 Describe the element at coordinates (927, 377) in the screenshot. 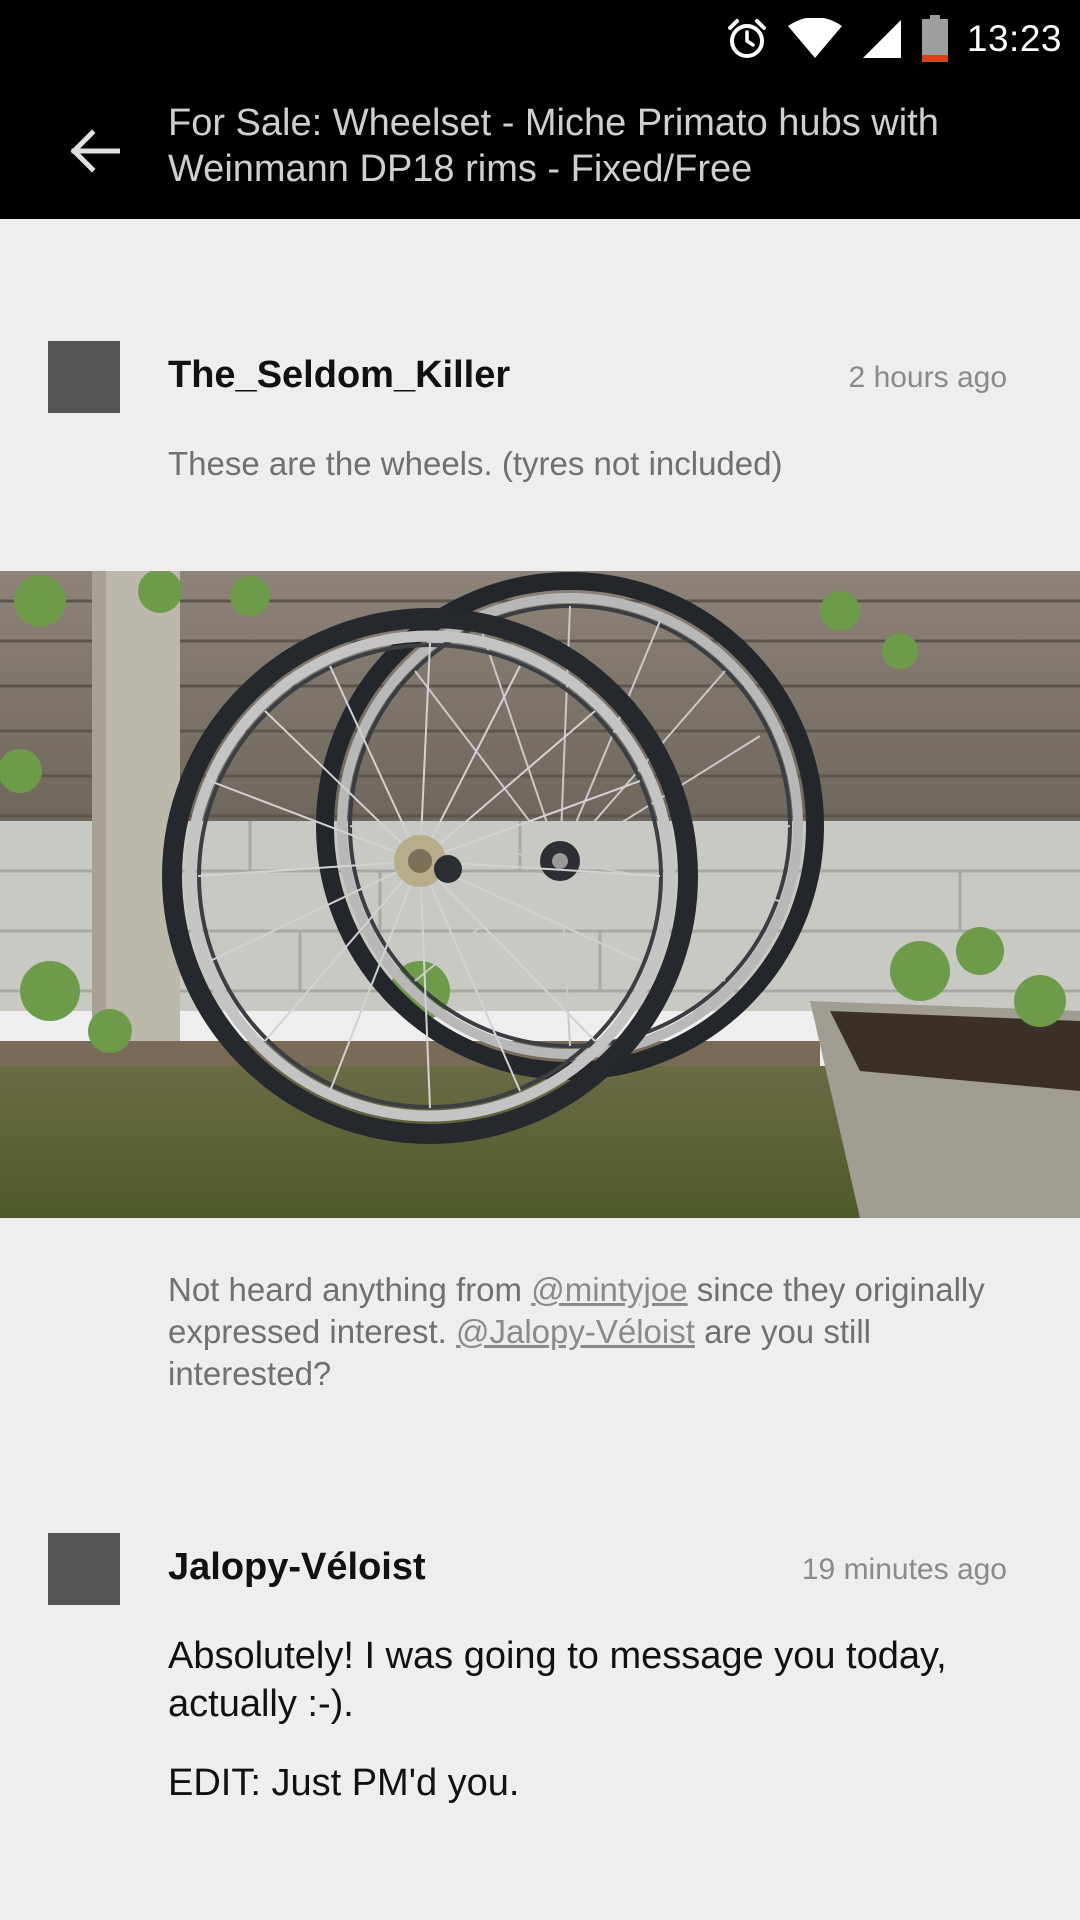

I see `post-timestamp: 2 hours ago` at that location.